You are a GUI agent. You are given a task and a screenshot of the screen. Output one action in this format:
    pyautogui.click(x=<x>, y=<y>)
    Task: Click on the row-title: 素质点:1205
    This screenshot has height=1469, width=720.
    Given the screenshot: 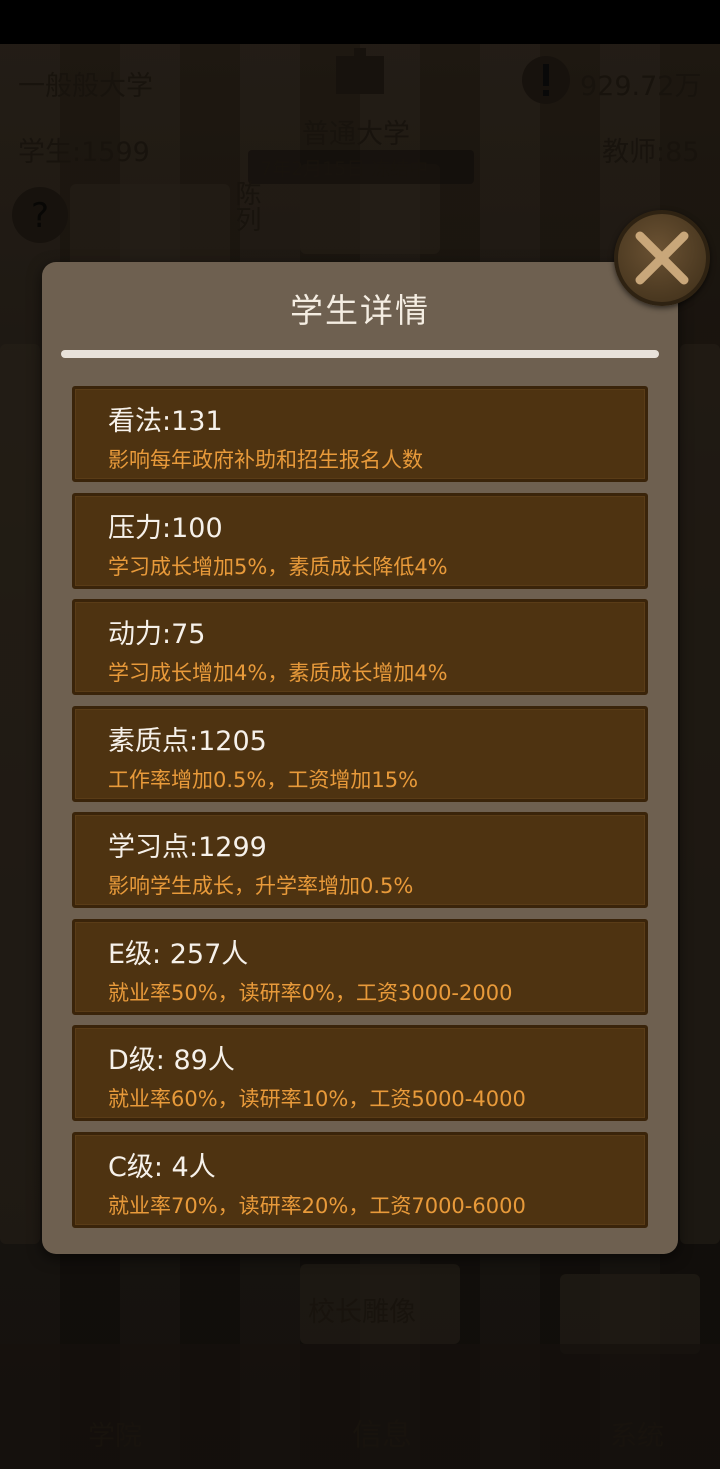 What is the action you would take?
    pyautogui.click(x=187, y=741)
    